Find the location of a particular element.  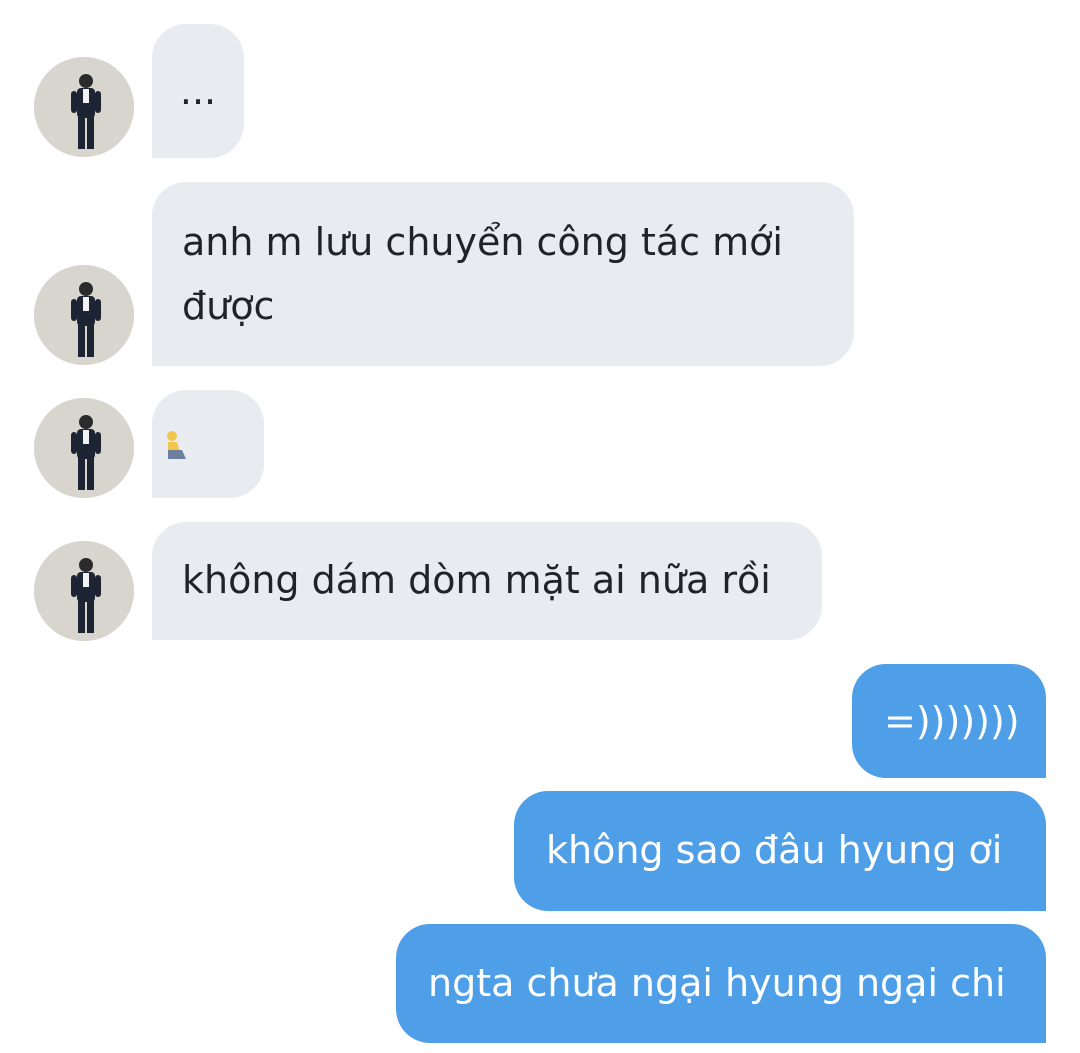

message-bubble-outgoing: không sao đâu hyung ơi is located at coordinates (780, 851).